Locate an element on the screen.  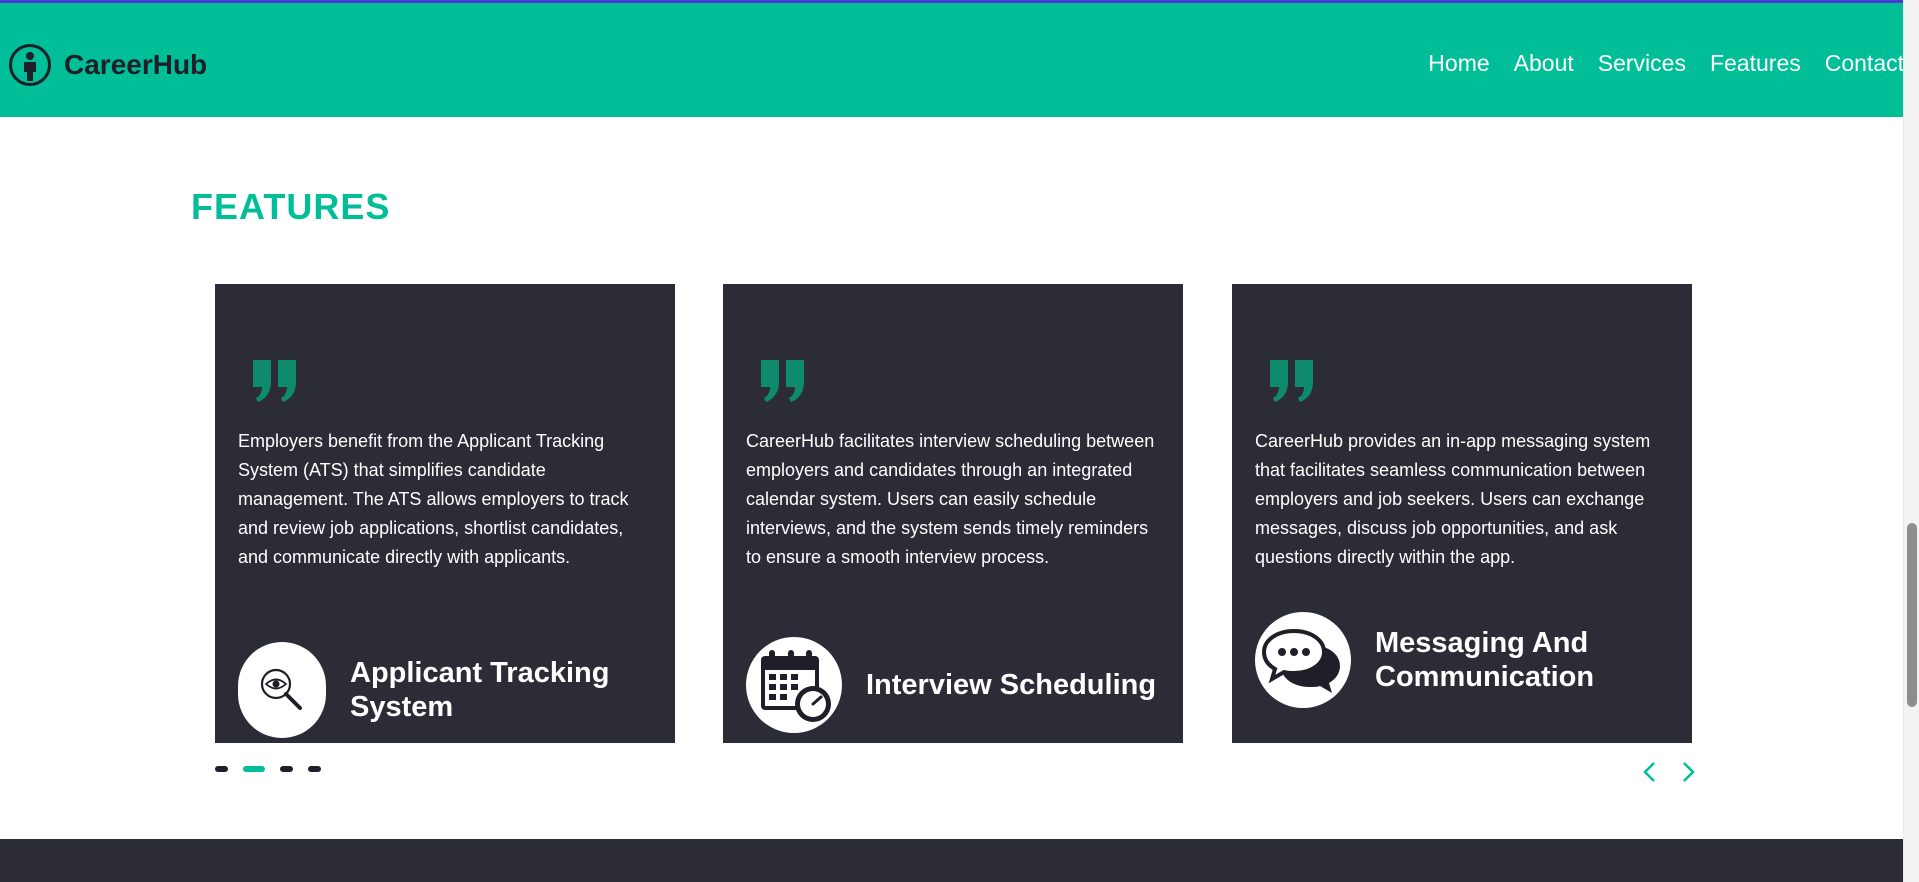
brand-name: CareerHub is located at coordinates (136, 64).